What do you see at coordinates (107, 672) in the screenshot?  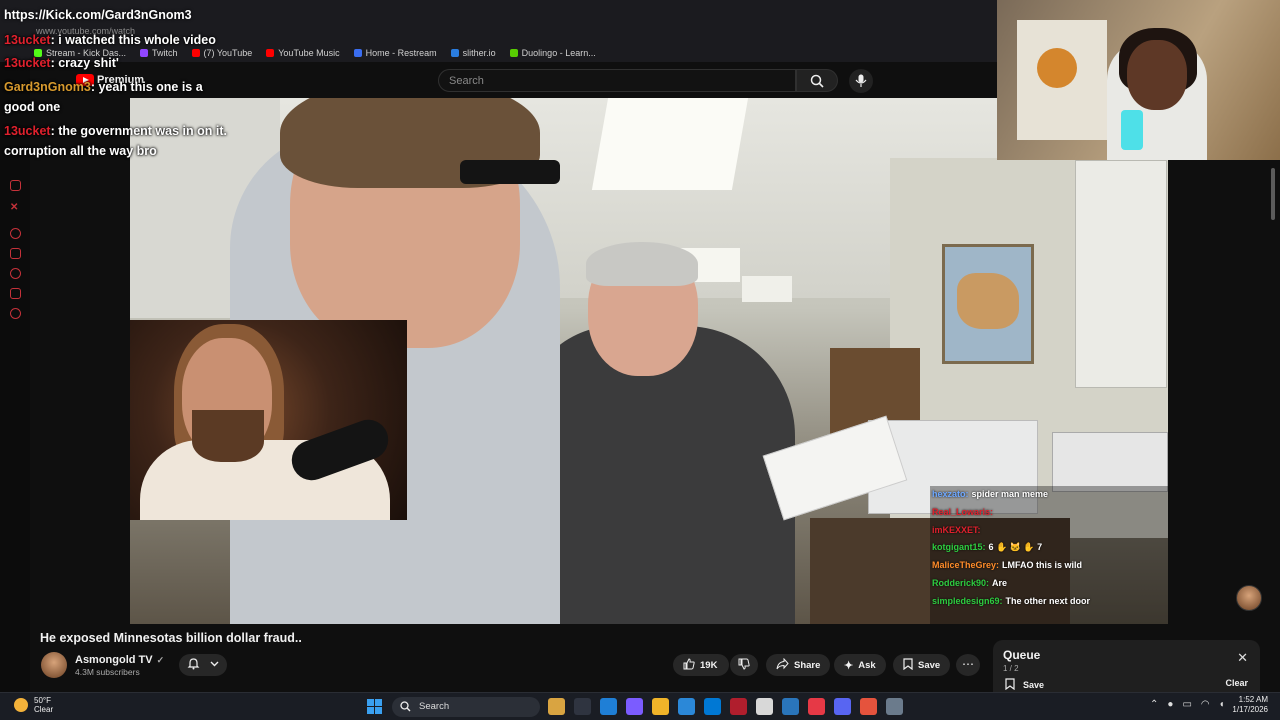 I see `subscriber-count: 4.3M subscribers` at bounding box center [107, 672].